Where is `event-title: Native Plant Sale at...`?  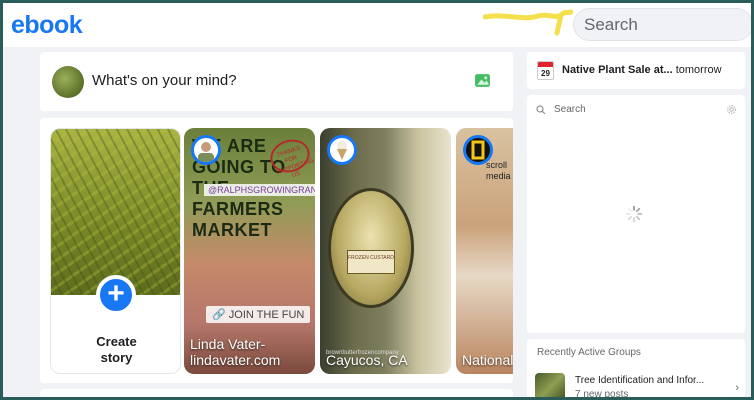 event-title: Native Plant Sale at... is located at coordinates (617, 70).